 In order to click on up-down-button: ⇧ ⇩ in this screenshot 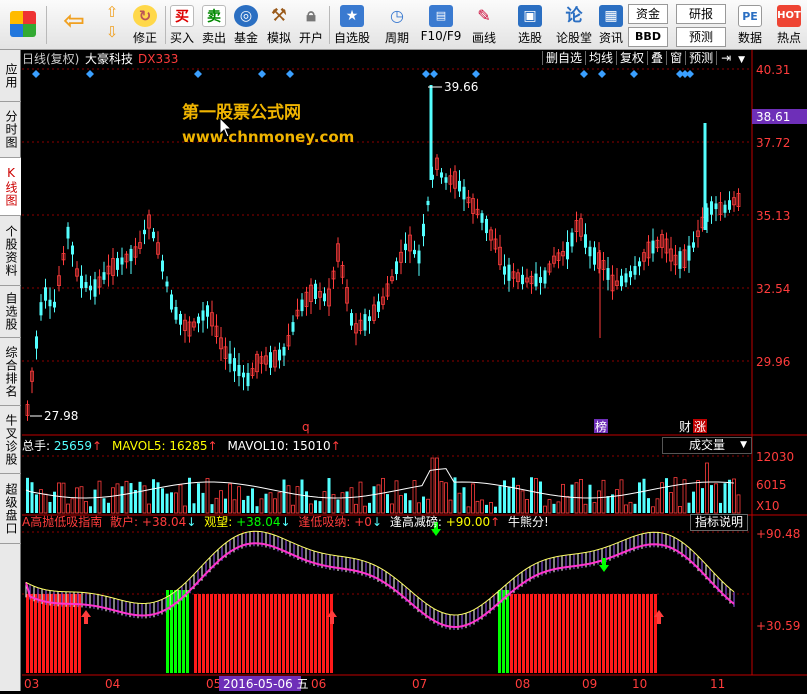, I will do `click(112, 25)`.